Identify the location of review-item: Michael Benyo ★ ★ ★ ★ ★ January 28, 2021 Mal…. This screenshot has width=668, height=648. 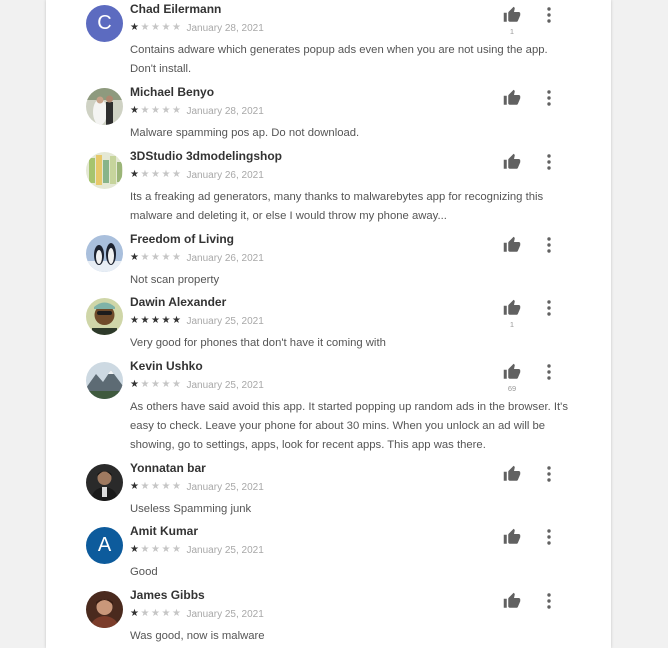
(328, 114).